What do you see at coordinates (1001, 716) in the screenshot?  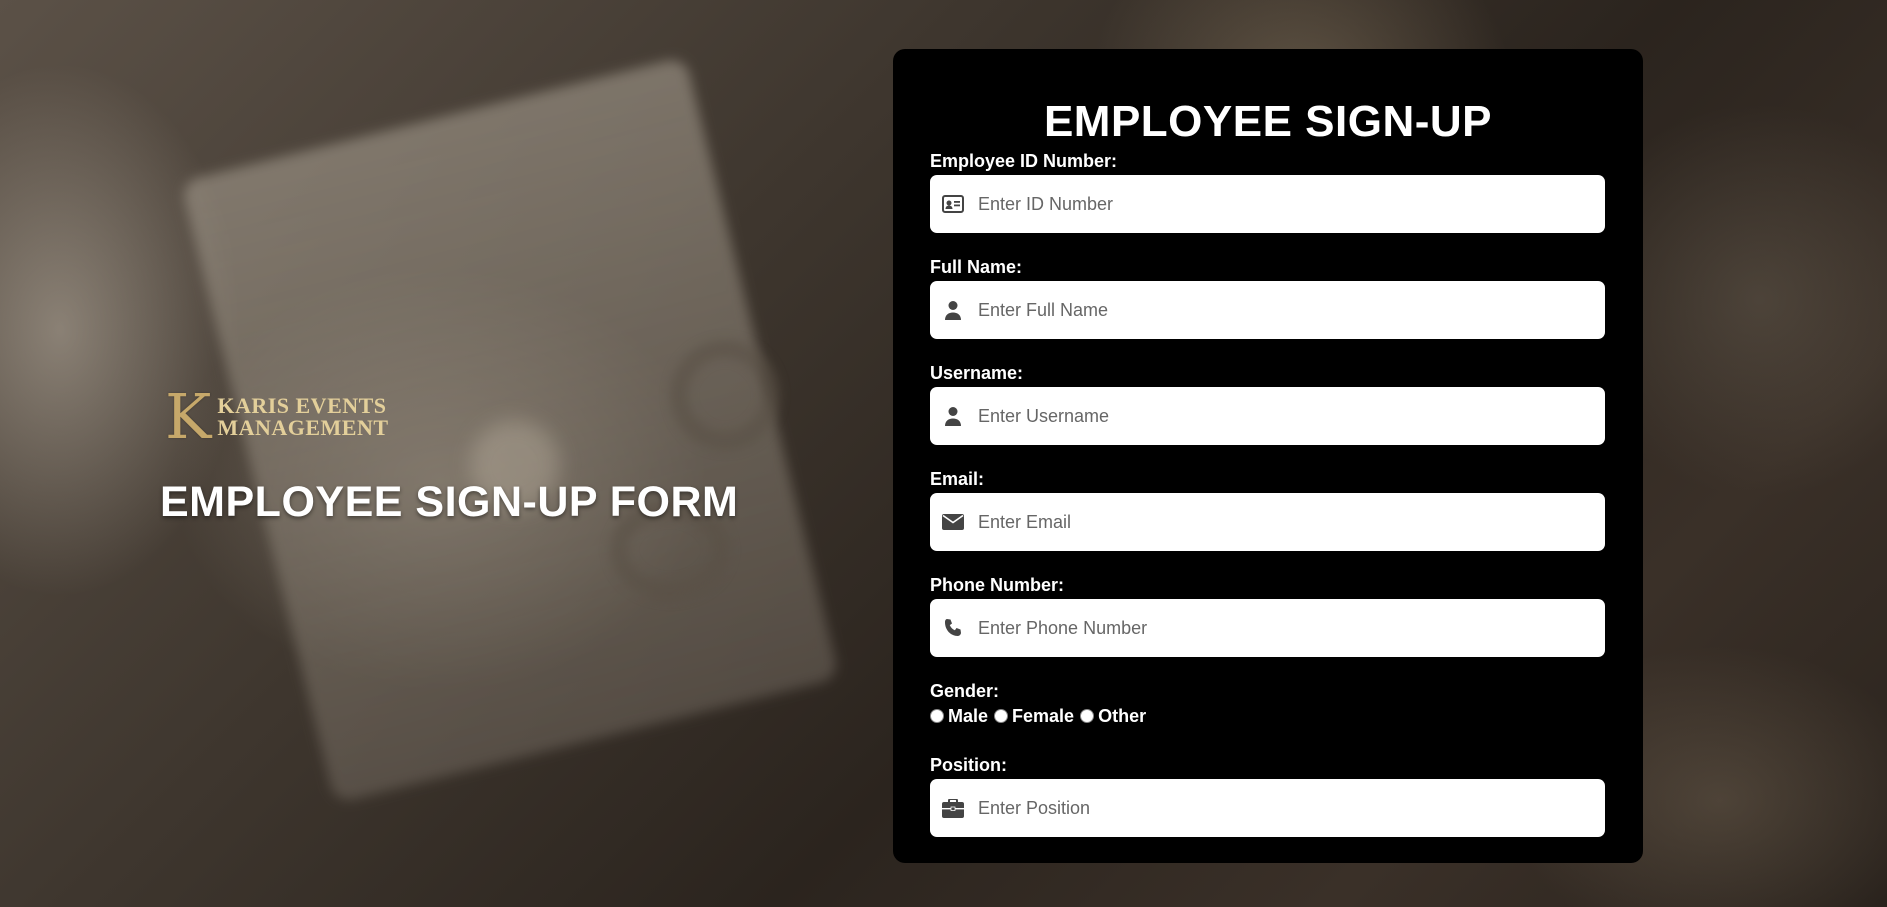 I see `radio-female` at bounding box center [1001, 716].